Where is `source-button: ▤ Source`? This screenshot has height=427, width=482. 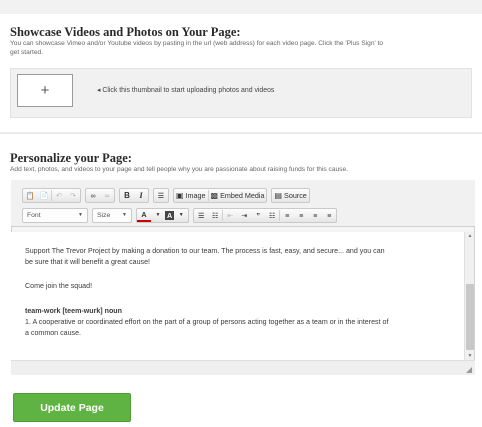 source-button: ▤ Source is located at coordinates (290, 195).